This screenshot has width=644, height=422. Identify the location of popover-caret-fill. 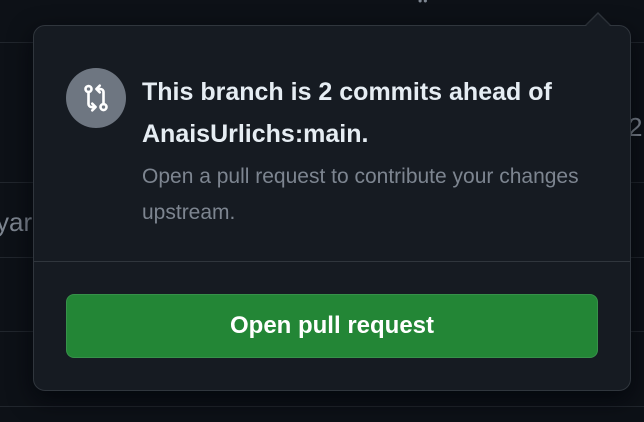
(598, 20).